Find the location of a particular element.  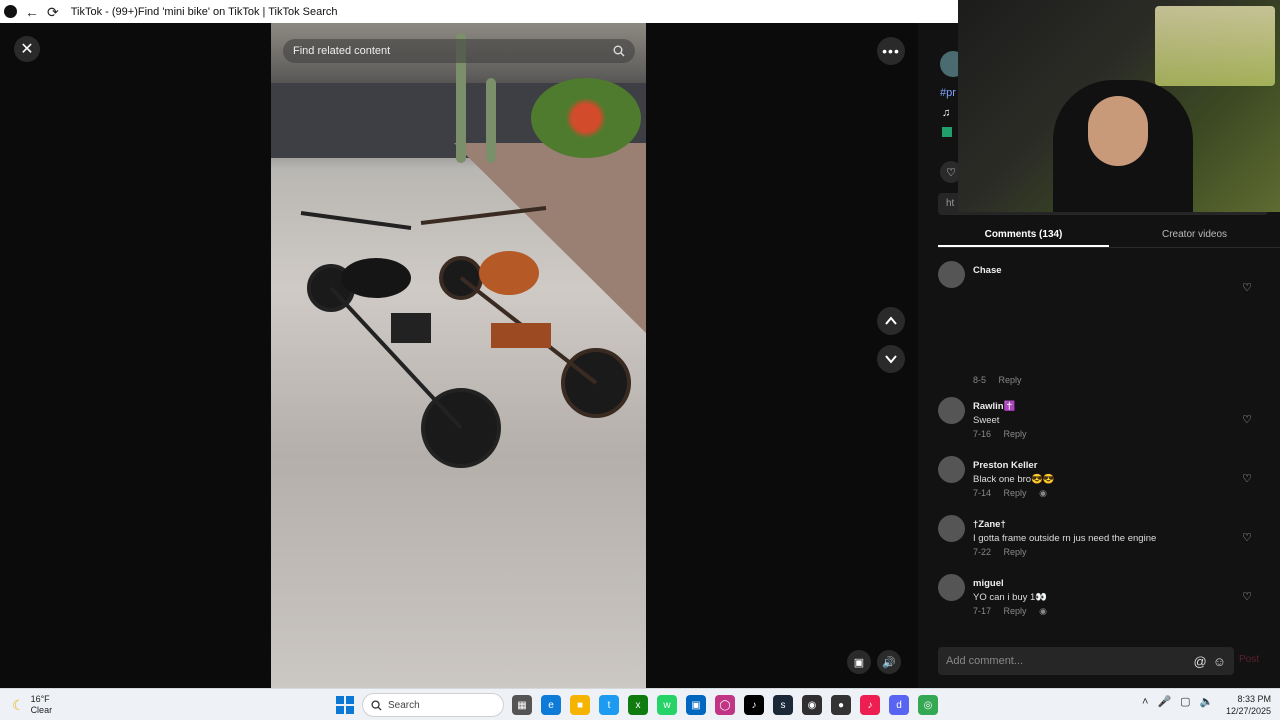

comment-meta: 7-14 Reply ◉ is located at coordinates (1015, 493).